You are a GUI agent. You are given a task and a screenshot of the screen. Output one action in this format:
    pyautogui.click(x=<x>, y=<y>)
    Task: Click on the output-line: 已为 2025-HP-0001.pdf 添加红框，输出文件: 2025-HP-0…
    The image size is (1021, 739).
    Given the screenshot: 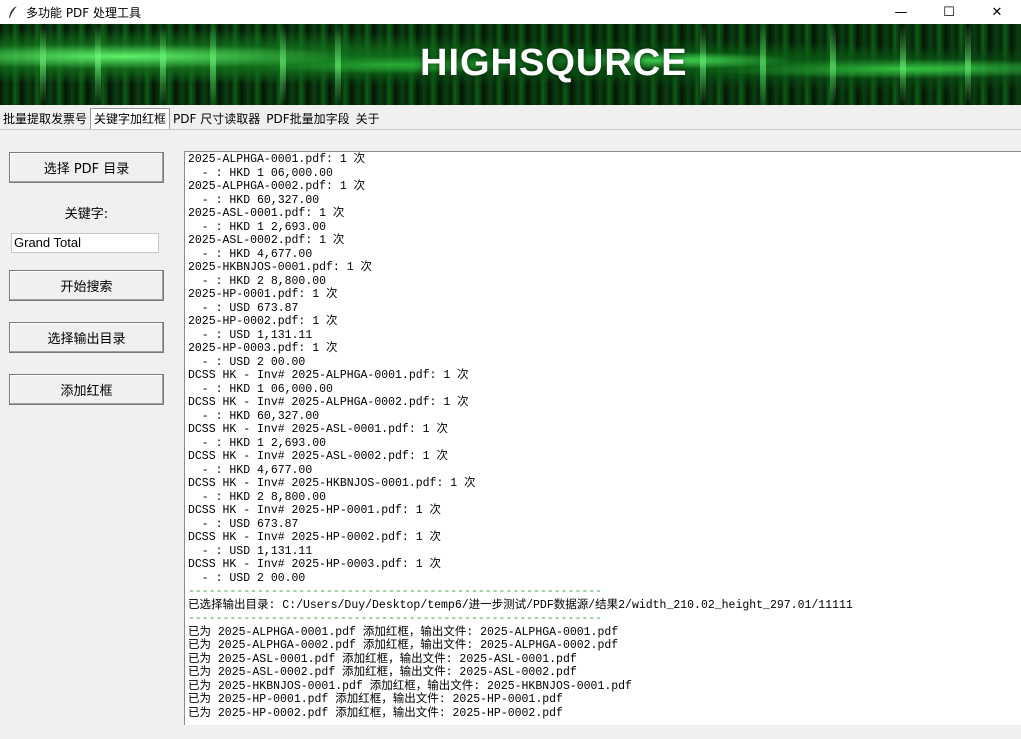 What is the action you would take?
    pyautogui.click(x=375, y=699)
    